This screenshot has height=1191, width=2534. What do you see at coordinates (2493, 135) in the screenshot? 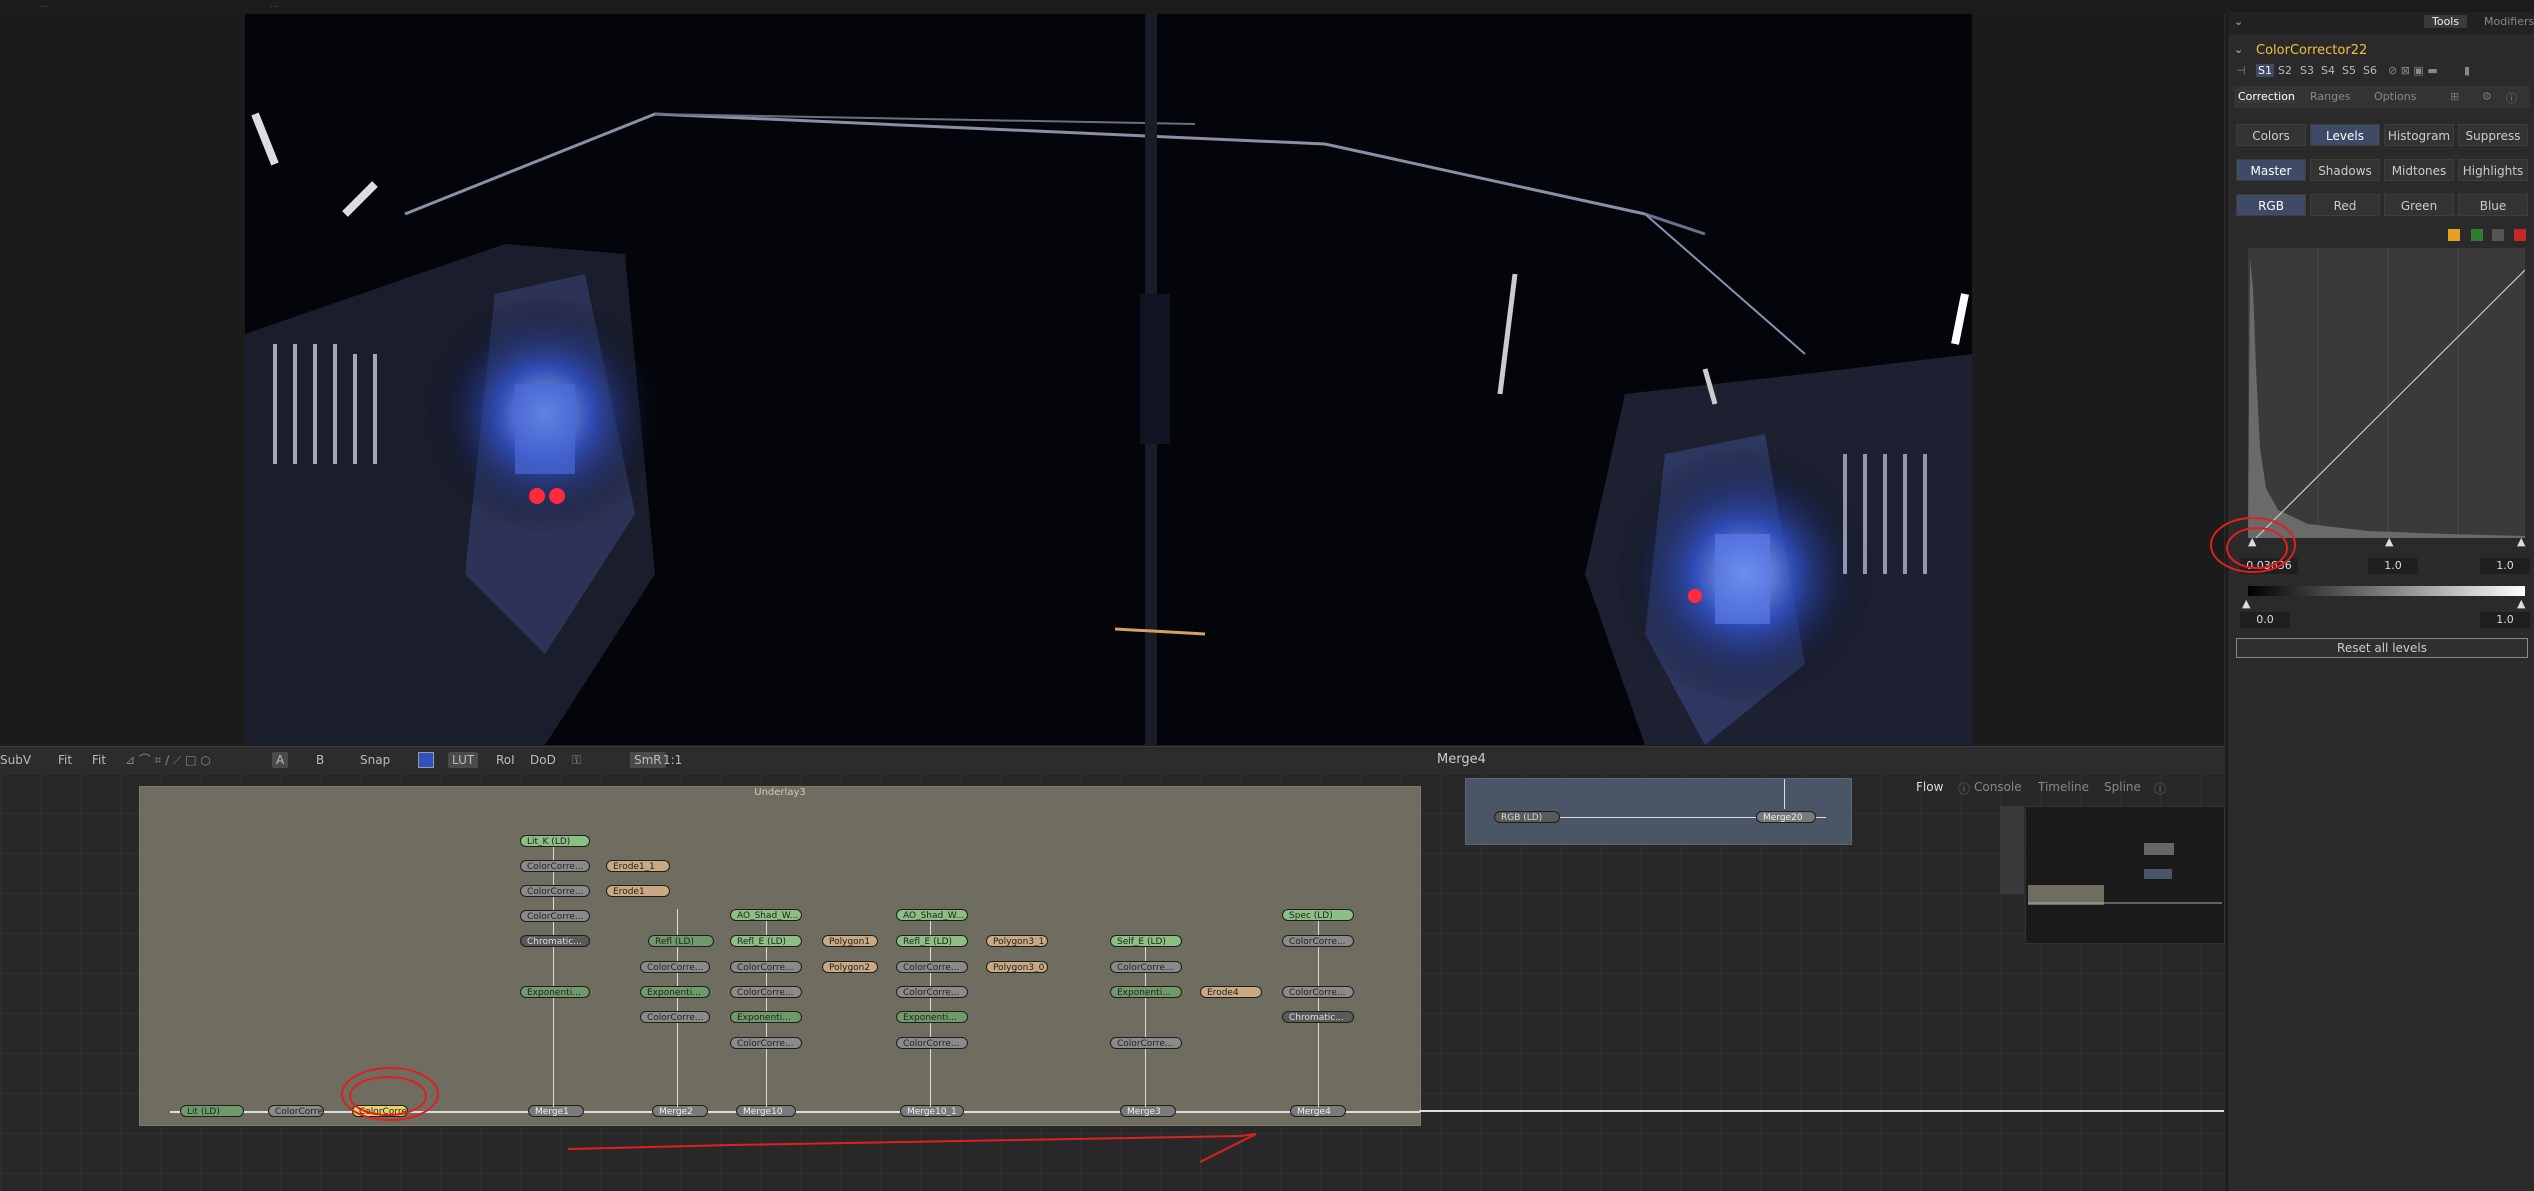
I see `suppress-button: Suppress` at bounding box center [2493, 135].